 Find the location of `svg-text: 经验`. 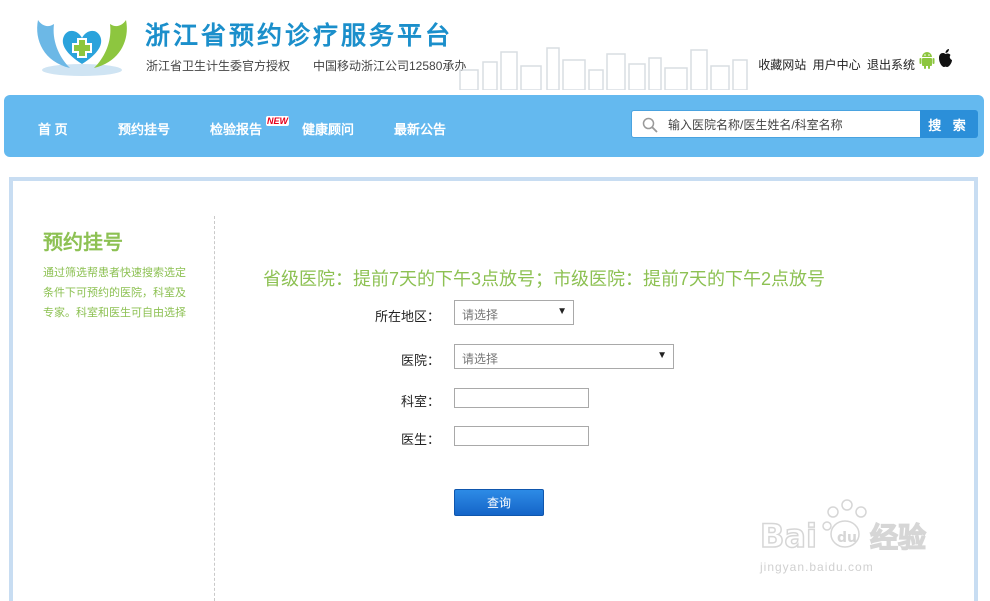

svg-text: 经验 is located at coordinates (898, 537).